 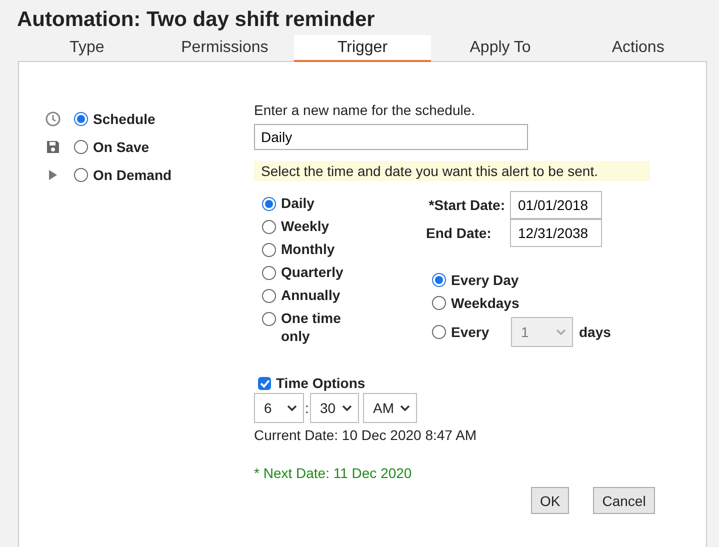 I want to click on clock-icon, so click(x=53, y=119).